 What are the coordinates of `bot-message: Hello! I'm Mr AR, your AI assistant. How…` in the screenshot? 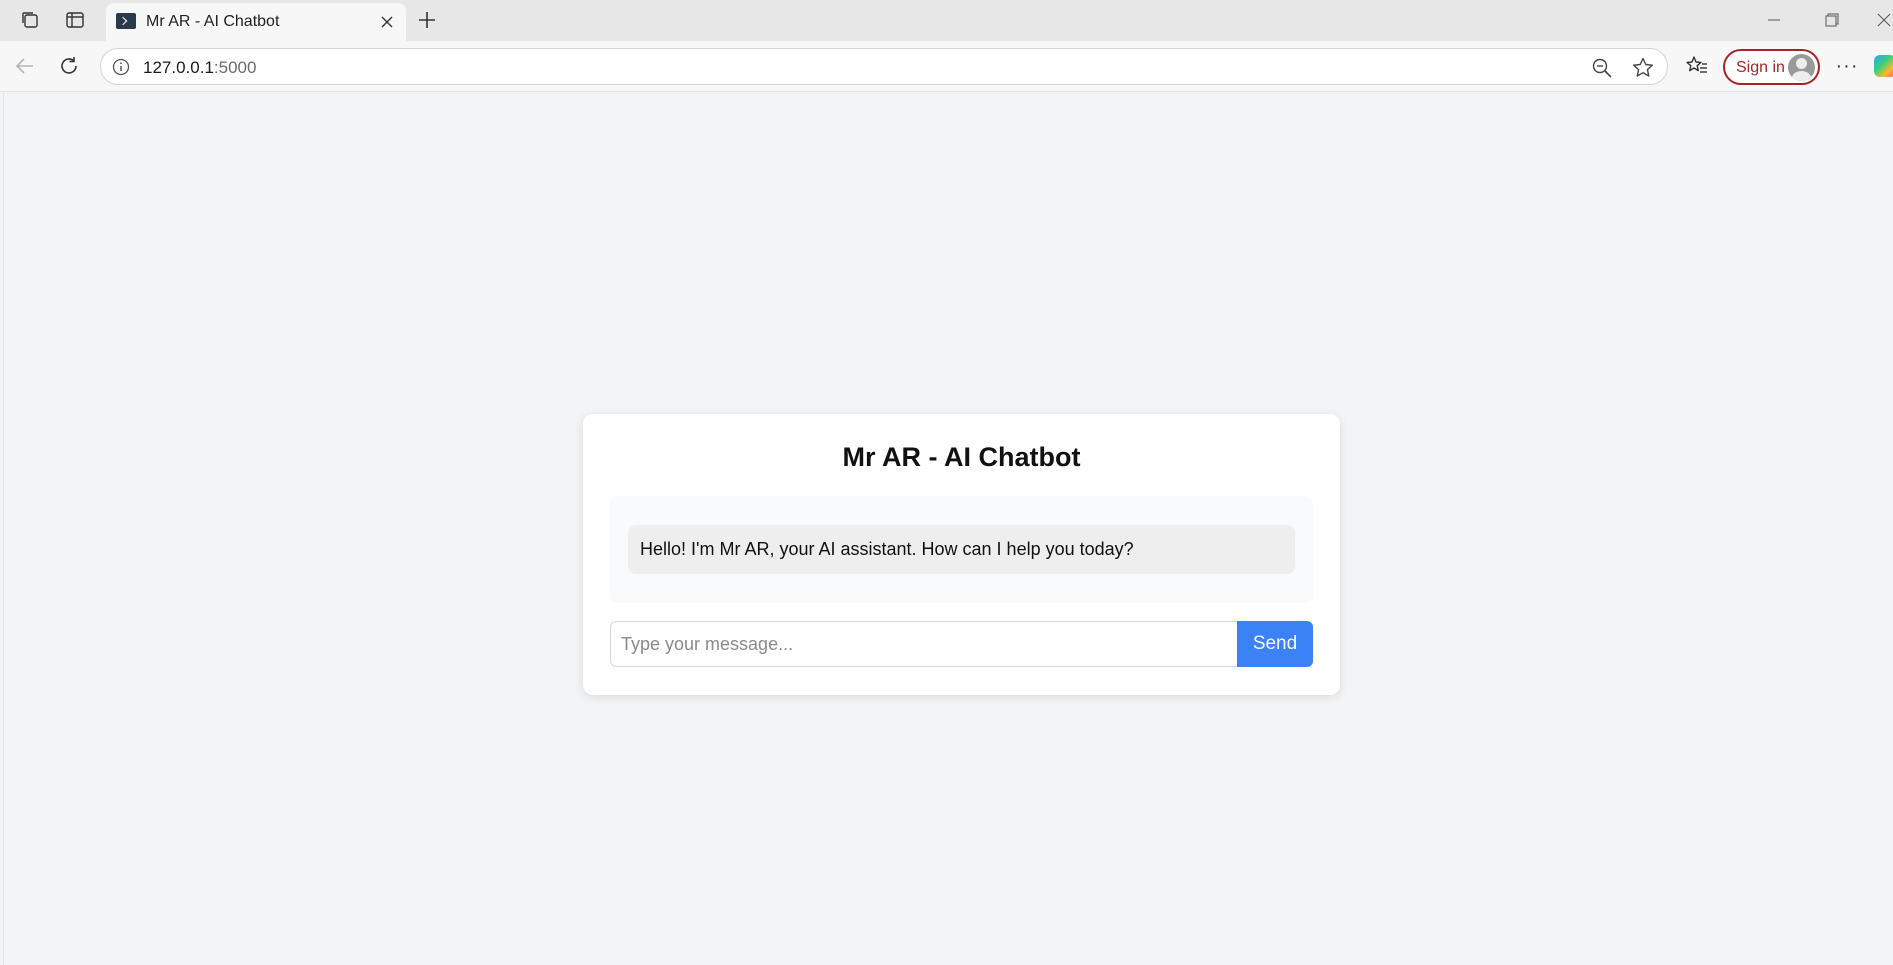 It's located at (961, 549).